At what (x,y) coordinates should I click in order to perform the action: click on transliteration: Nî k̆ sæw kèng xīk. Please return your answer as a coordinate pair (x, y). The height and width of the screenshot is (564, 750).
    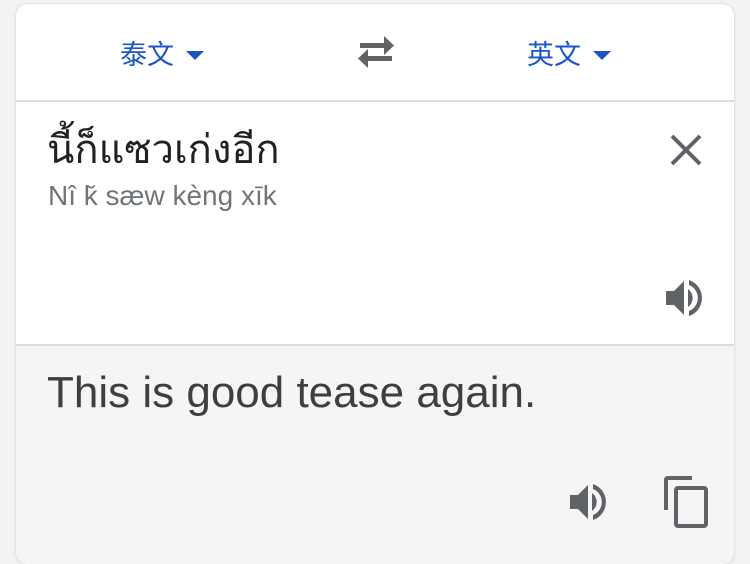
    Looking at the image, I should click on (162, 195).